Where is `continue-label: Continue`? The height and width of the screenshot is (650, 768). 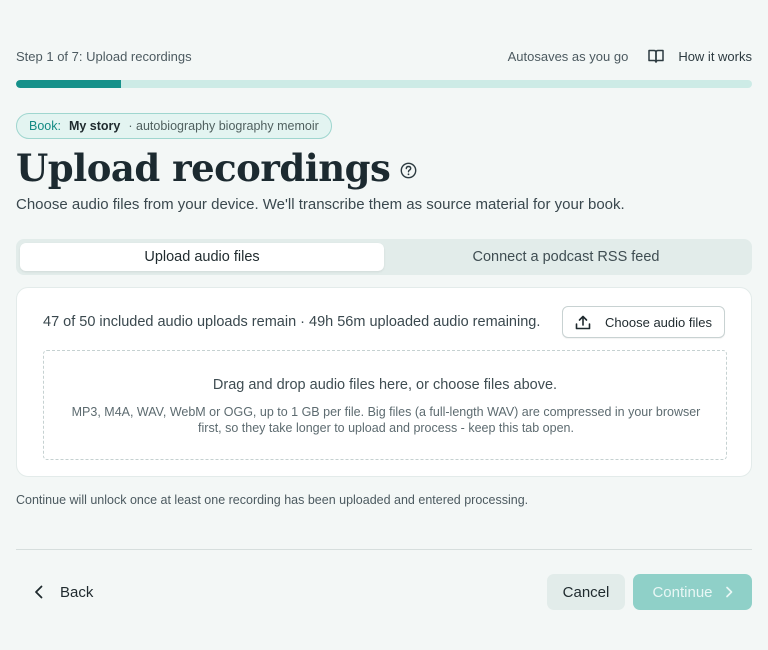
continue-label: Continue is located at coordinates (682, 592).